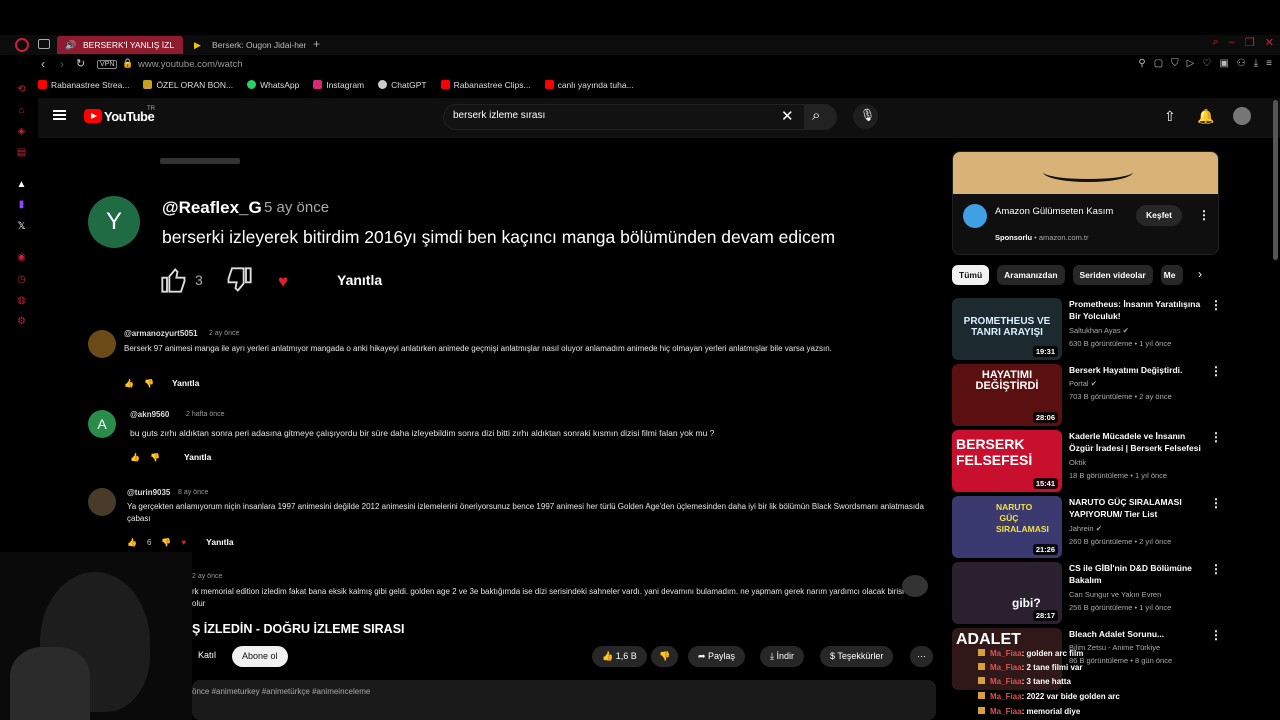  Describe the element at coordinates (127, 63) in the screenshot. I see `lock-icon: 🔒` at that location.